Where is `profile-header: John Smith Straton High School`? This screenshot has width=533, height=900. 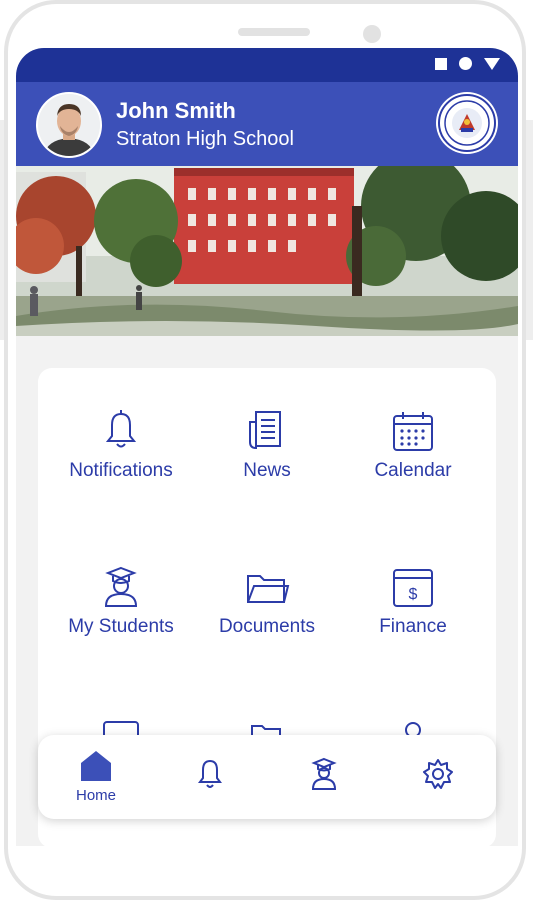 profile-header: John Smith Straton High School is located at coordinates (267, 124).